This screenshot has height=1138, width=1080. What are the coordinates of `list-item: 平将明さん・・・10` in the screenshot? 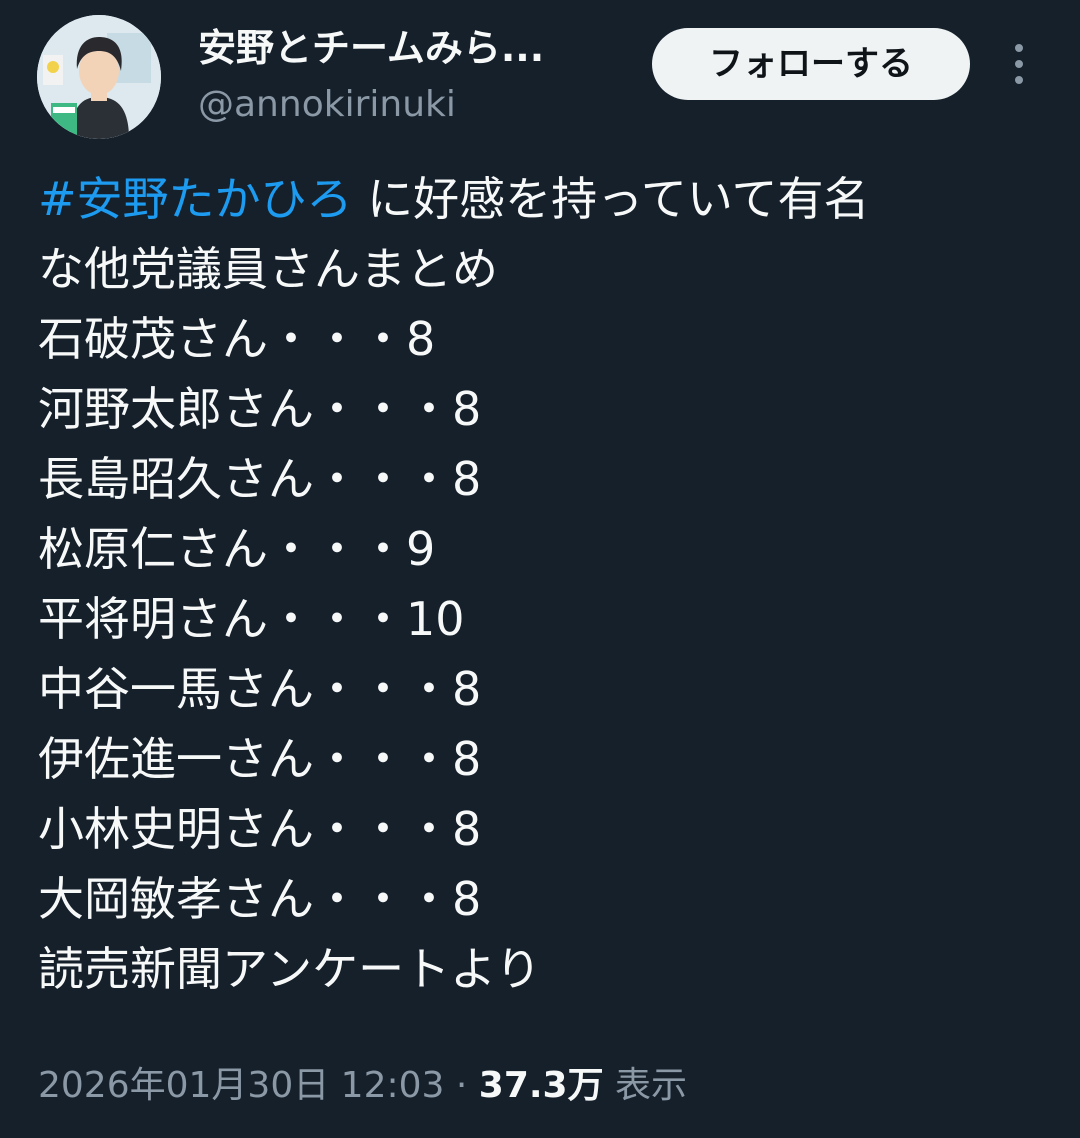 It's located at (251, 619).